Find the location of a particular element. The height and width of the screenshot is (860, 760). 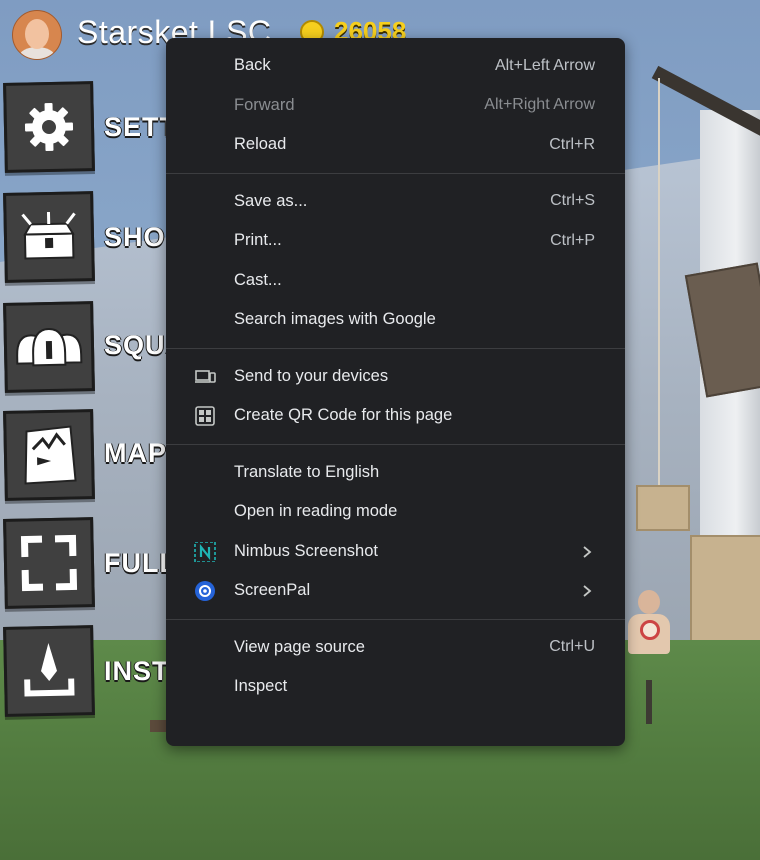

menu-section-developer: View page source Ctrl+U Inspect is located at coordinates (395, 667).